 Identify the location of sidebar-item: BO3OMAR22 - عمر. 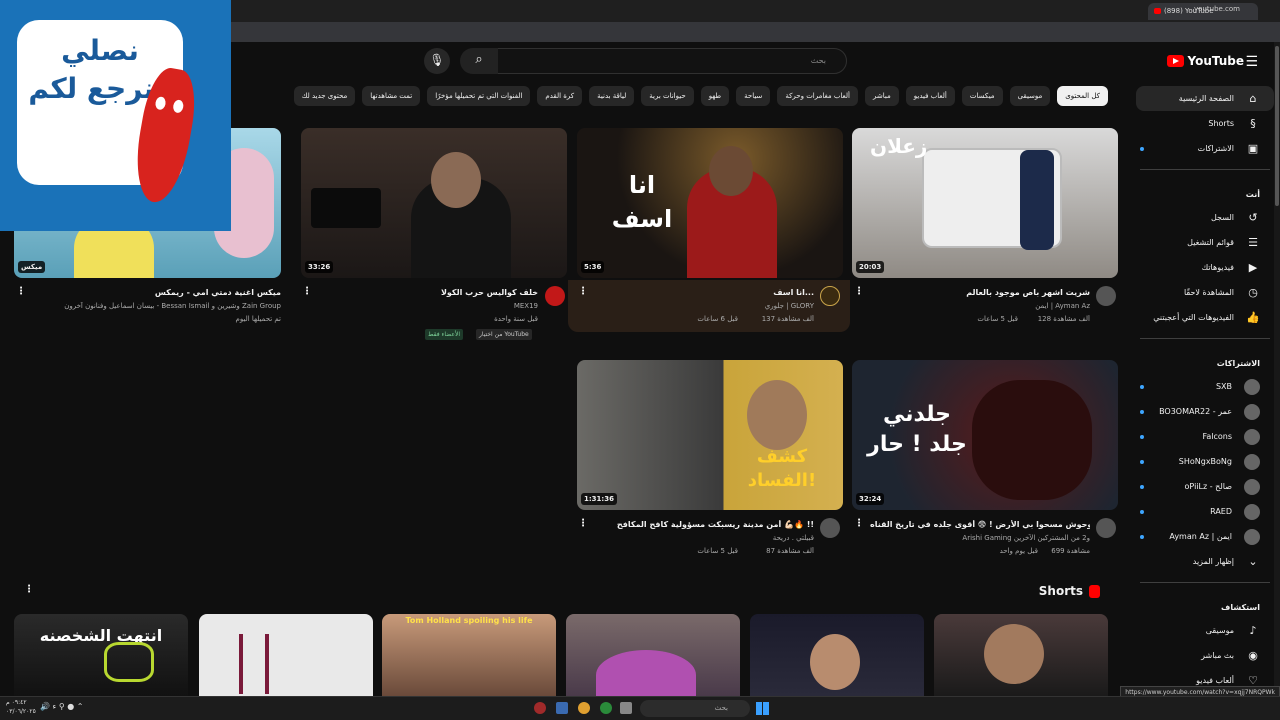
(1205, 411).